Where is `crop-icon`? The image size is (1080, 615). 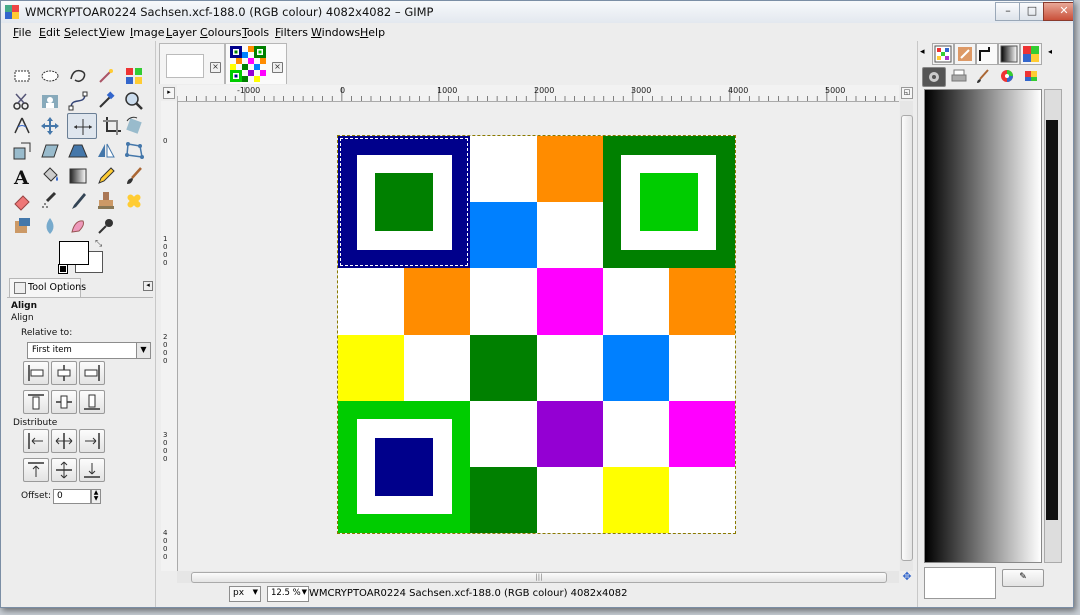
crop-icon is located at coordinates (112, 126).